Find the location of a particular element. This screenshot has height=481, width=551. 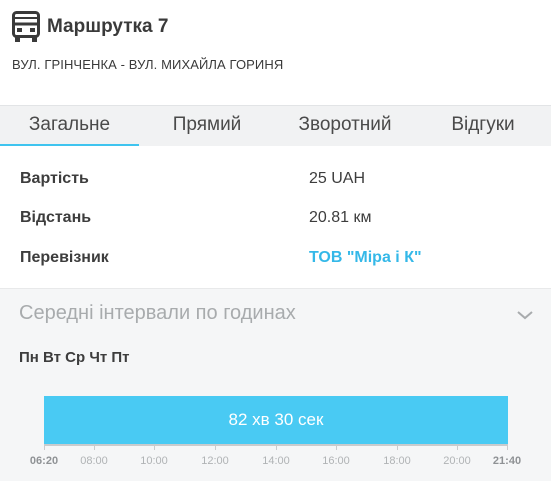

carrier-label: Перевізник is located at coordinates (64, 257).